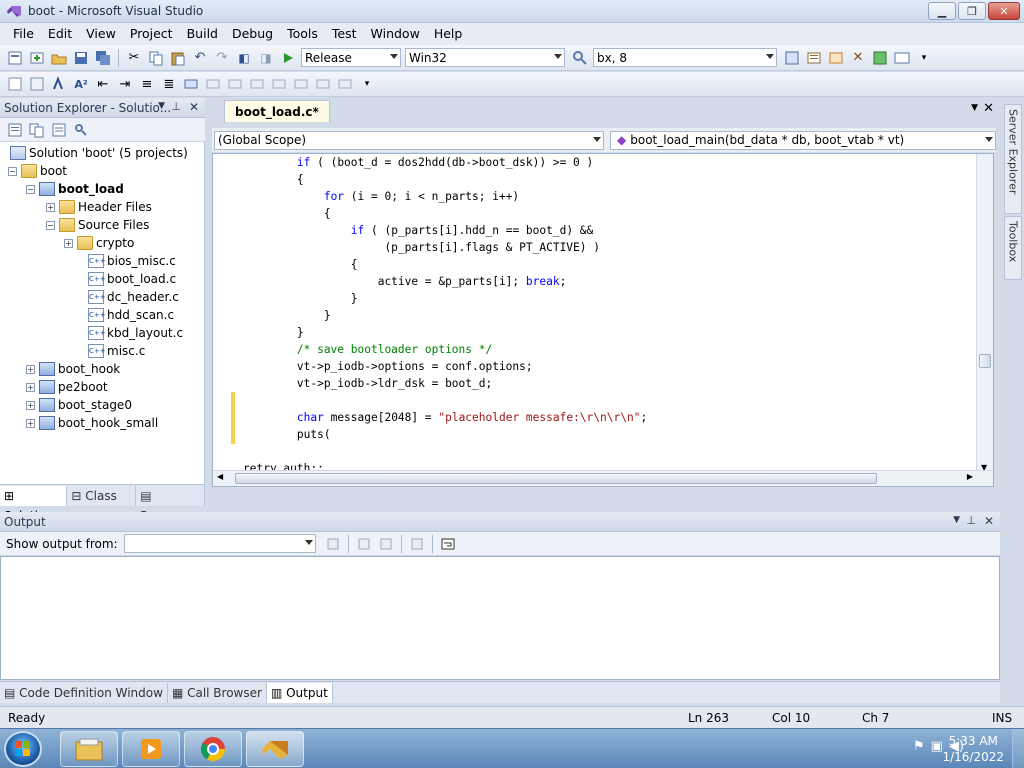 The height and width of the screenshot is (768, 1024). What do you see at coordinates (151, 749) in the screenshot?
I see `taskbar-media-player` at bounding box center [151, 749].